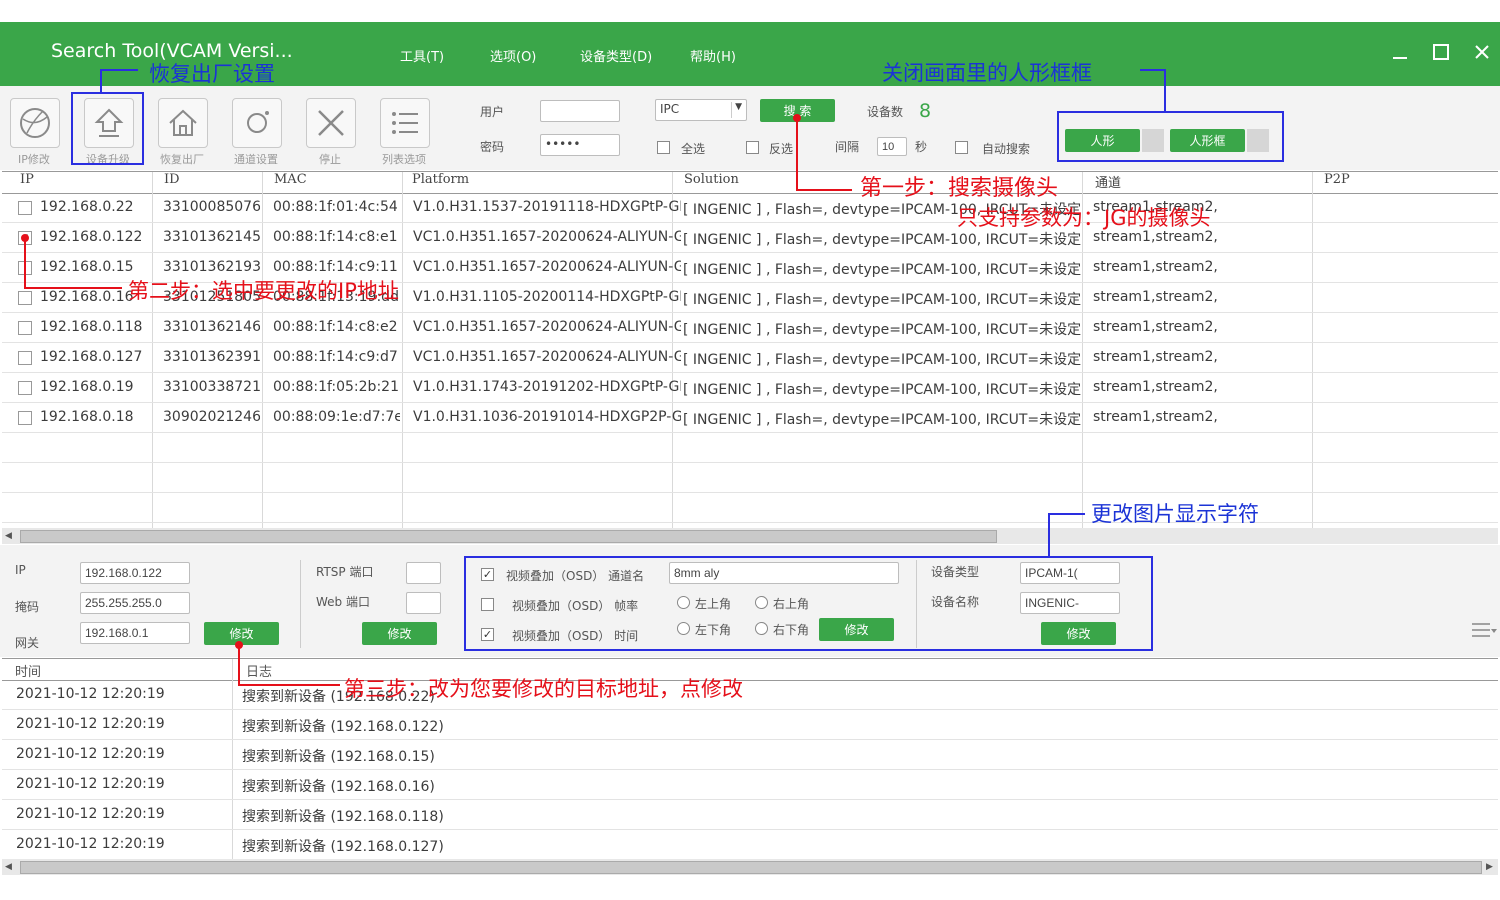 This screenshot has width=1500, height=900. Describe the element at coordinates (736, 110) in the screenshot. I see `chevron-down-icon: ▼` at that location.